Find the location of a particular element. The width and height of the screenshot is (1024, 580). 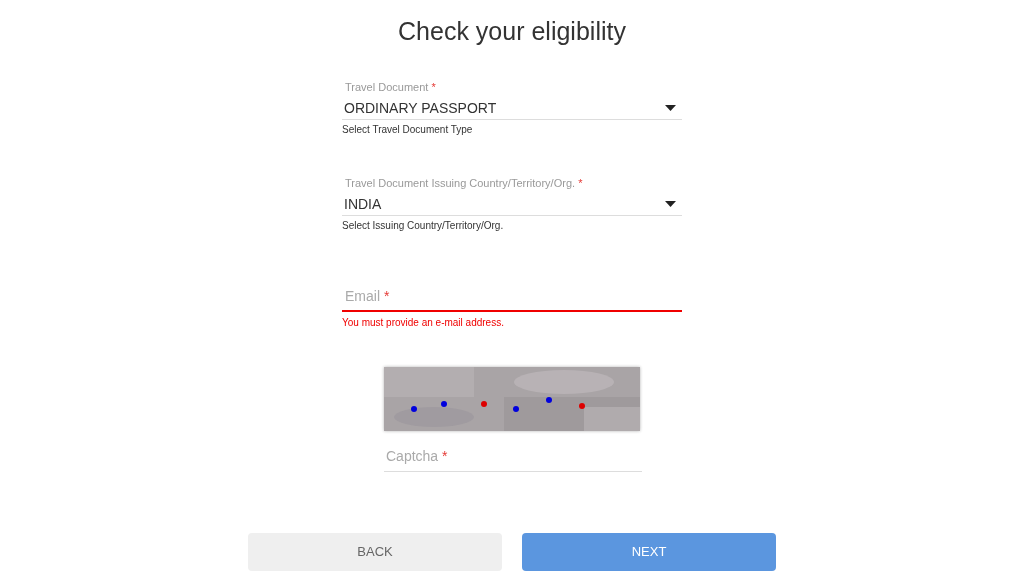

email-field: Email * is located at coordinates (512, 299).